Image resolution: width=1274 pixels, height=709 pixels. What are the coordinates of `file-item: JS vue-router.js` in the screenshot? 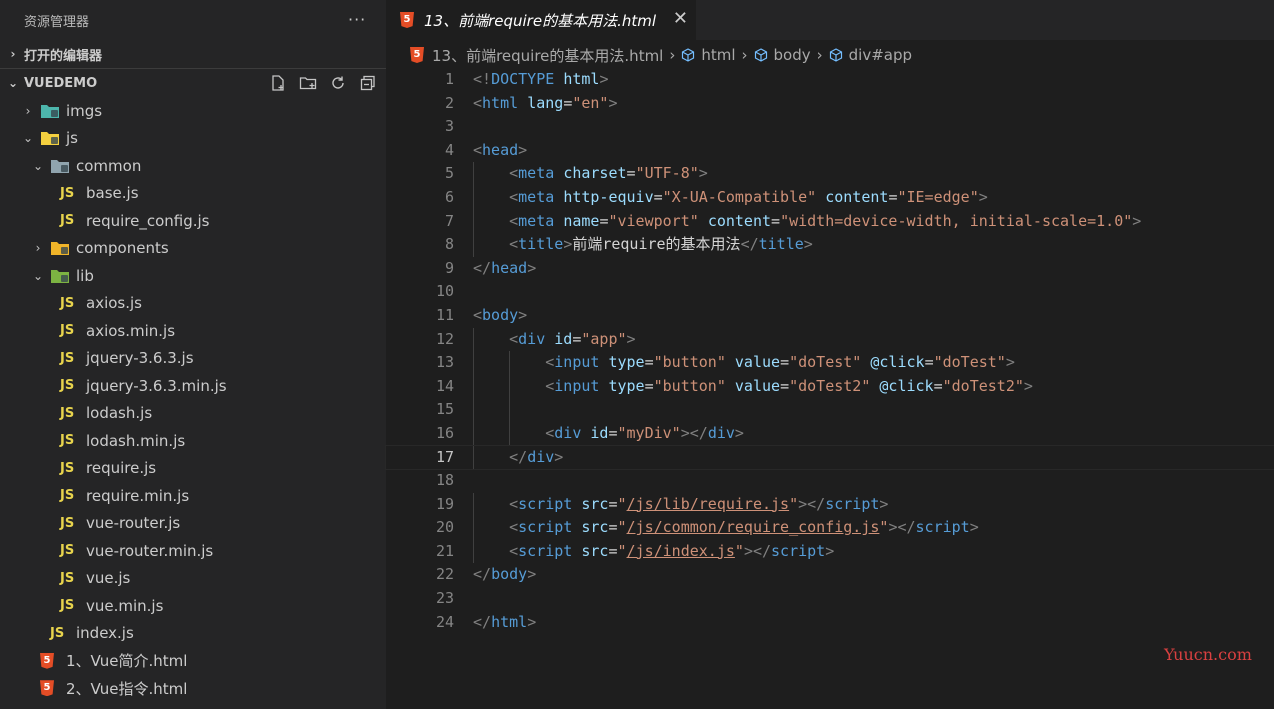 It's located at (193, 524).